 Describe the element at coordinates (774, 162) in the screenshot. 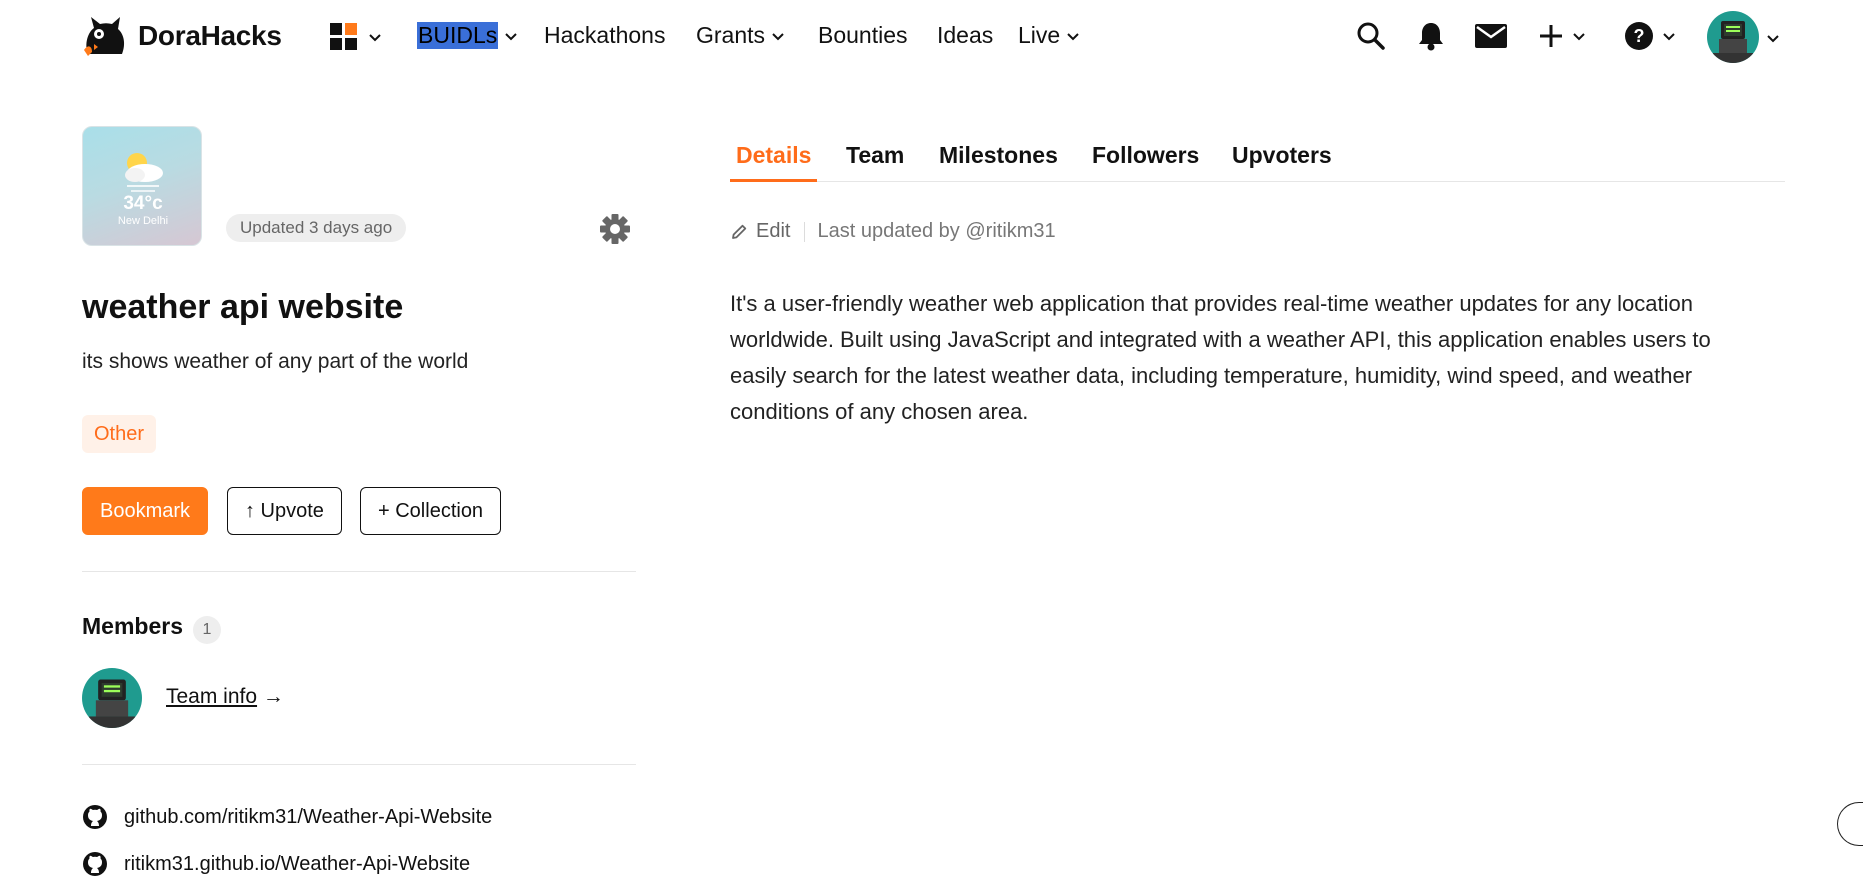

I see `tab-details: Details` at that location.